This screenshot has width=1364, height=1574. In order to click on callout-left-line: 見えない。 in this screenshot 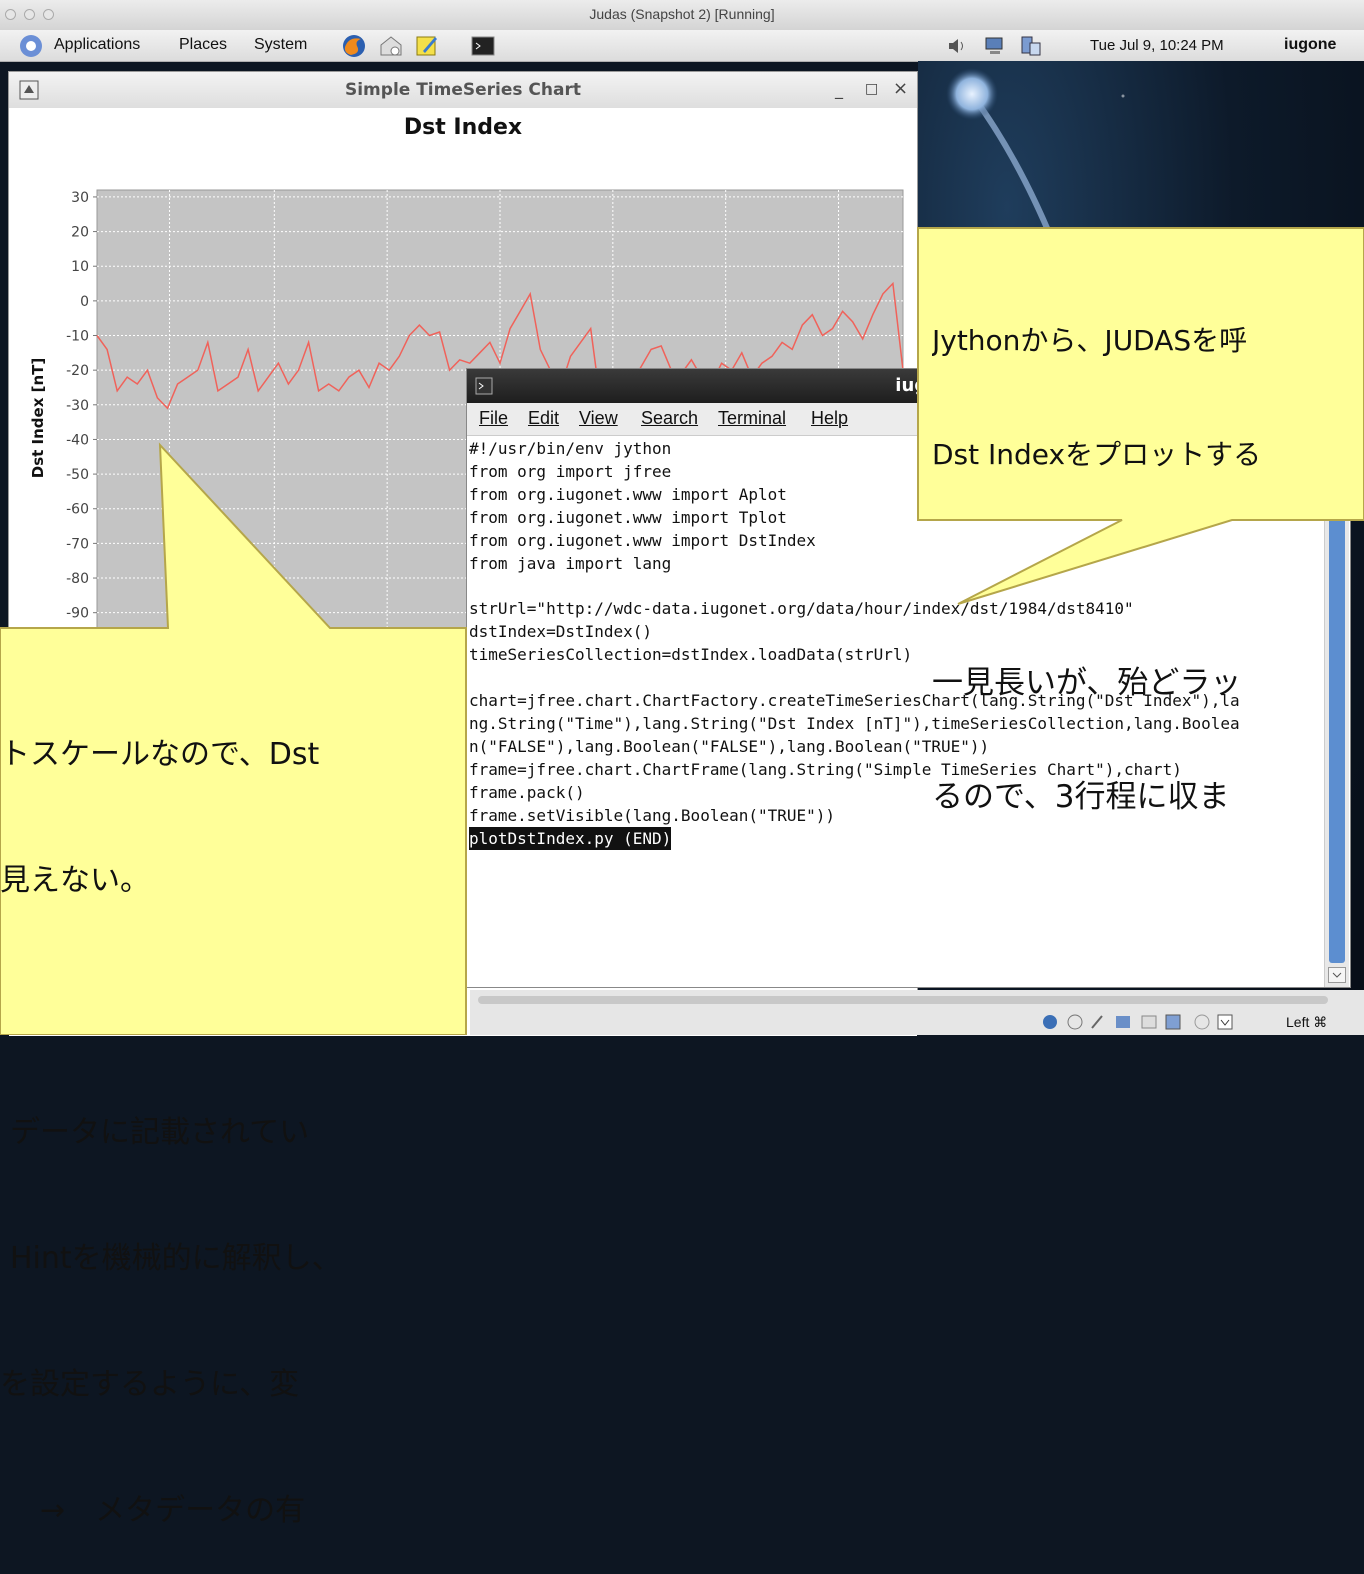, I will do `click(75, 880)`.